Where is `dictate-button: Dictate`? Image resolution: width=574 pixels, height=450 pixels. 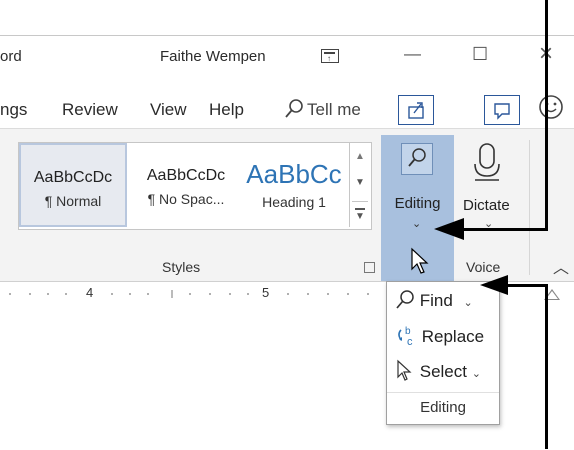
dictate-button: Dictate is located at coordinates (486, 205).